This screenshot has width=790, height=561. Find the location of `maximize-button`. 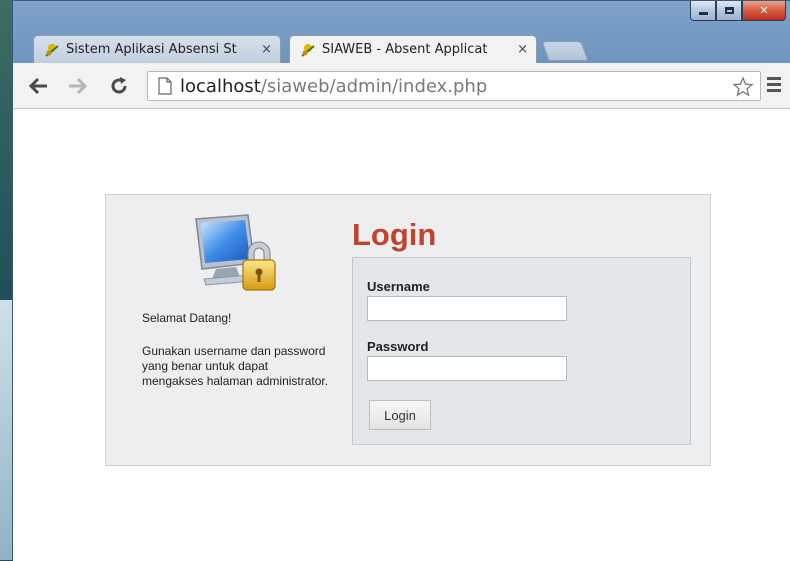

maximize-button is located at coordinates (729, 11).